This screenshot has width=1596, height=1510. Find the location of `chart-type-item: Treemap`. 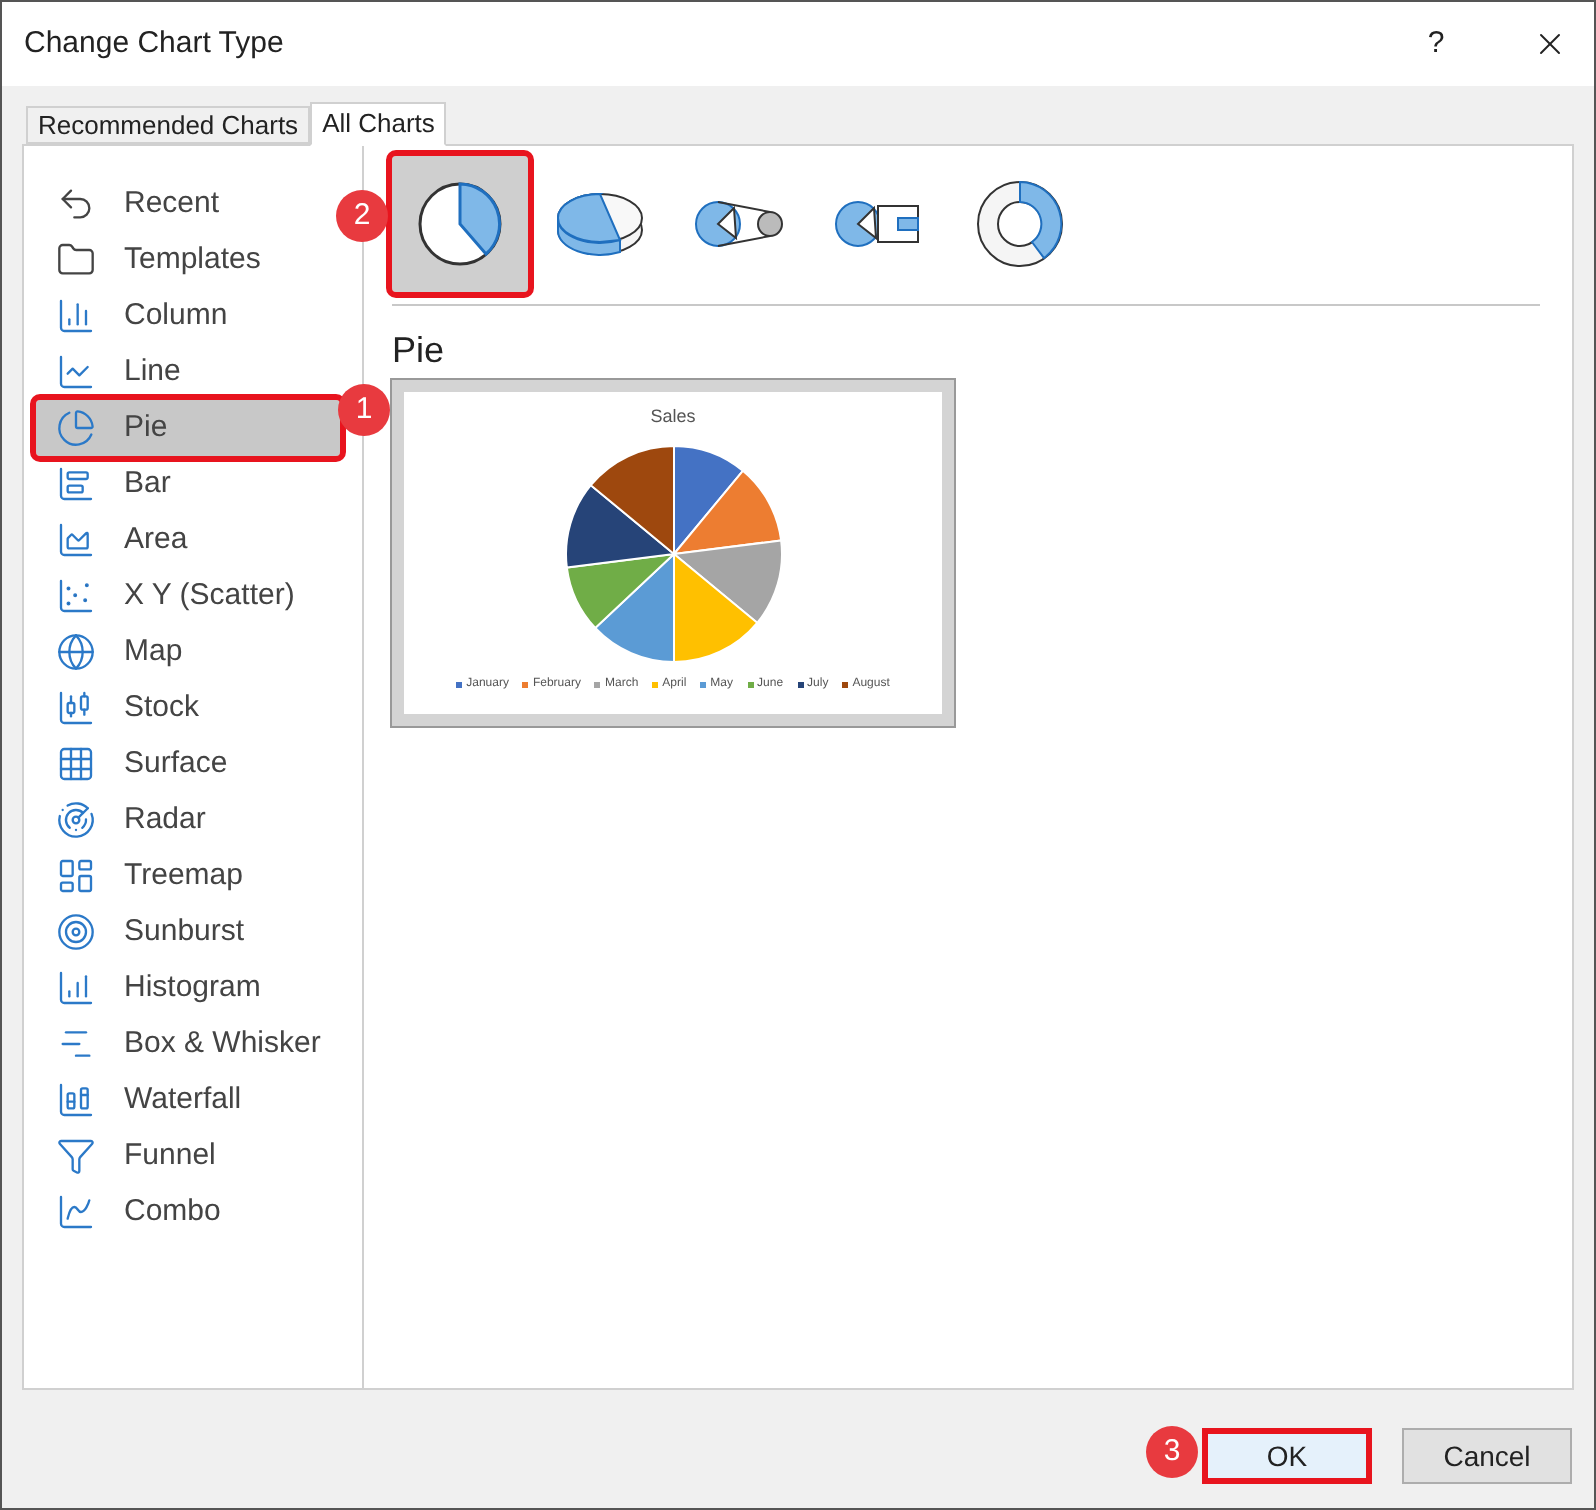

chart-type-item: Treemap is located at coordinates (188, 876).